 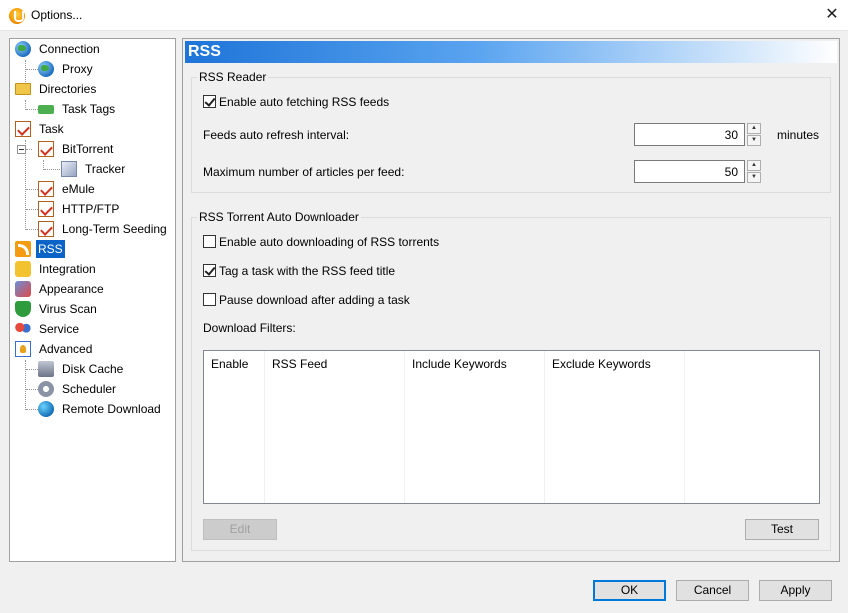 What do you see at coordinates (314, 300) in the screenshot?
I see `pause-label: Pause download after adding a task` at bounding box center [314, 300].